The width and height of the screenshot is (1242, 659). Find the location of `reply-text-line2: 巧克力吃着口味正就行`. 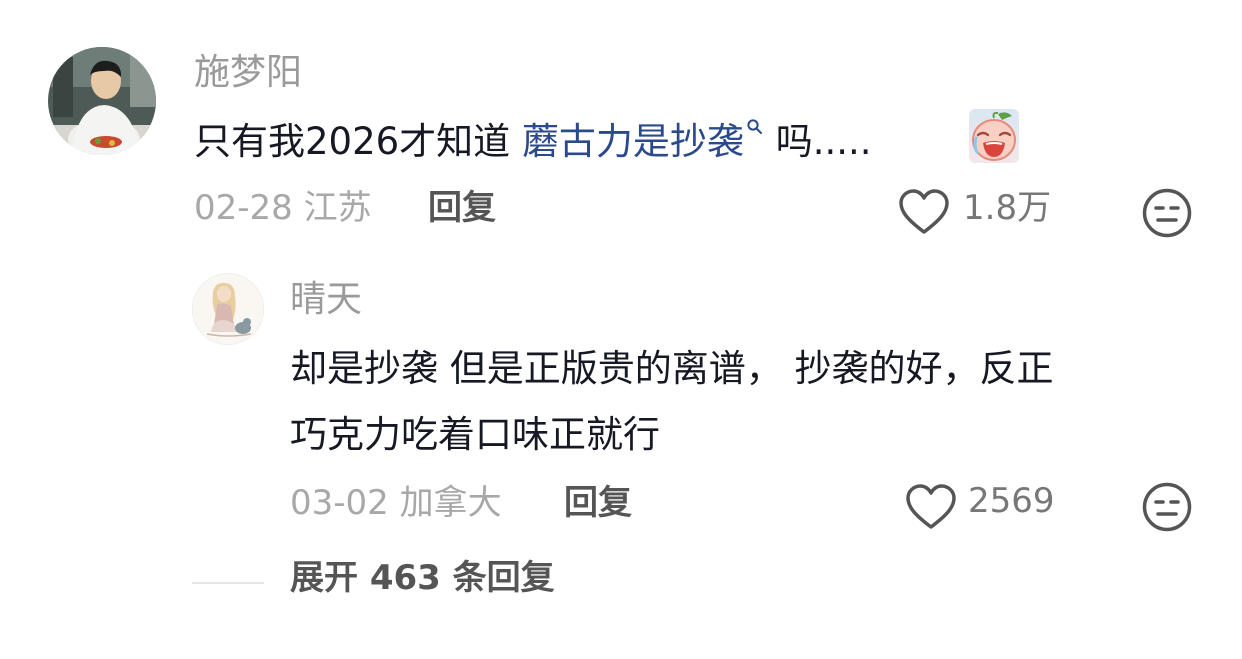

reply-text-line2: 巧克力吃着口味正就行 is located at coordinates (475, 434).